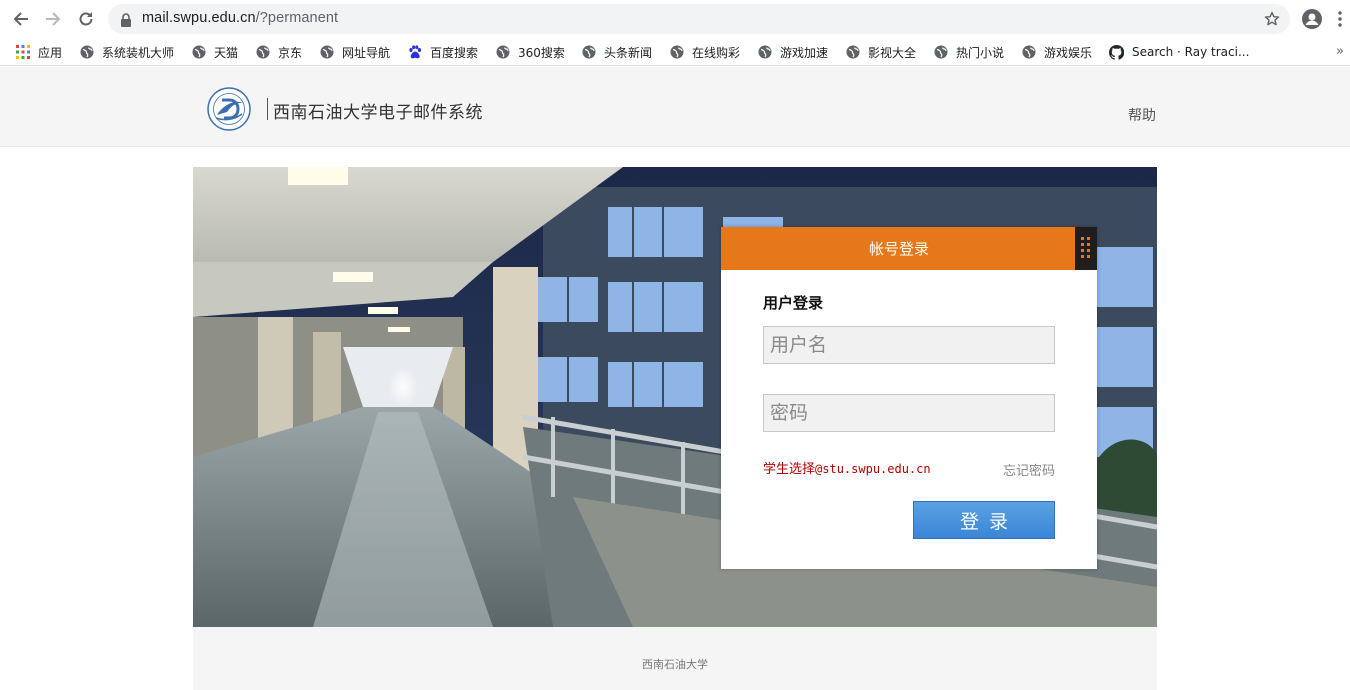 Image resolution: width=1350 pixels, height=690 pixels. Describe the element at coordinates (804, 52) in the screenshot. I see `bookmark-label: 游戏加速` at that location.